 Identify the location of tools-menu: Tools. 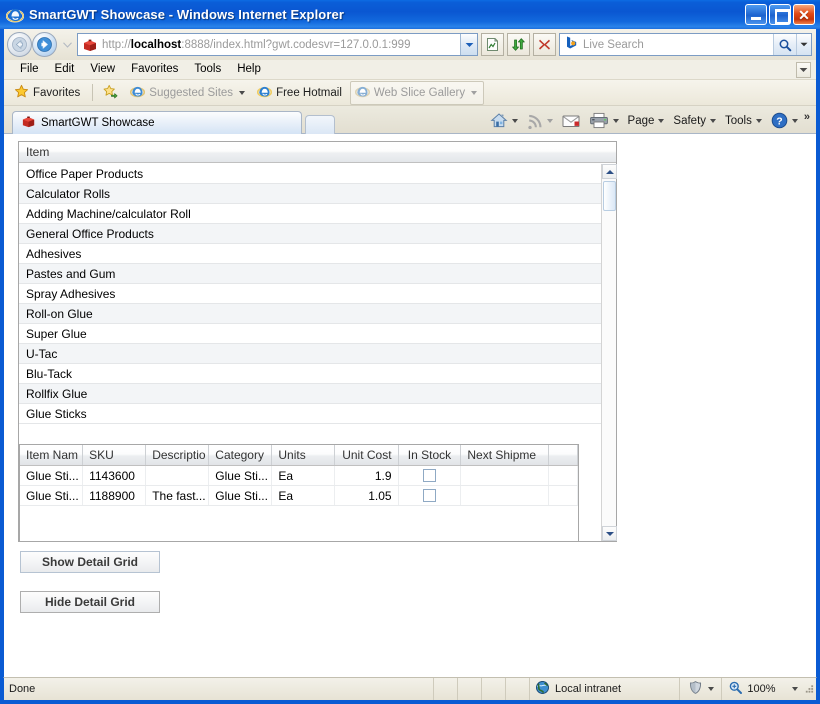
(743, 121).